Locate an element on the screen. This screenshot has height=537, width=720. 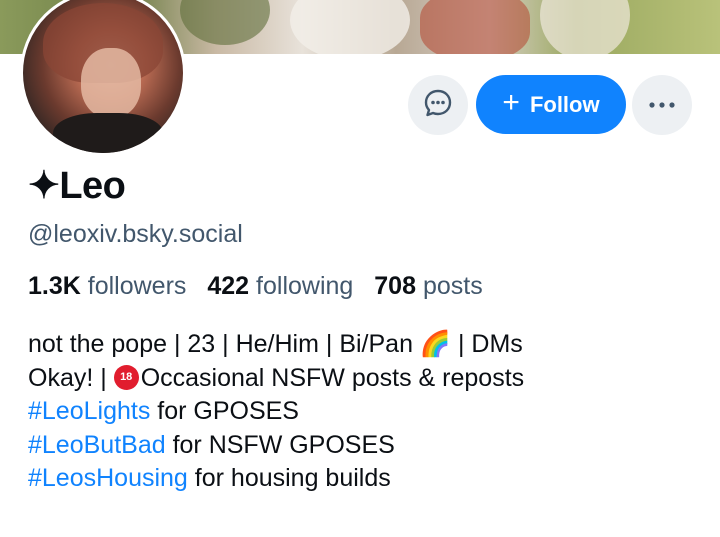
posts-count: 708 is located at coordinates (395, 286).